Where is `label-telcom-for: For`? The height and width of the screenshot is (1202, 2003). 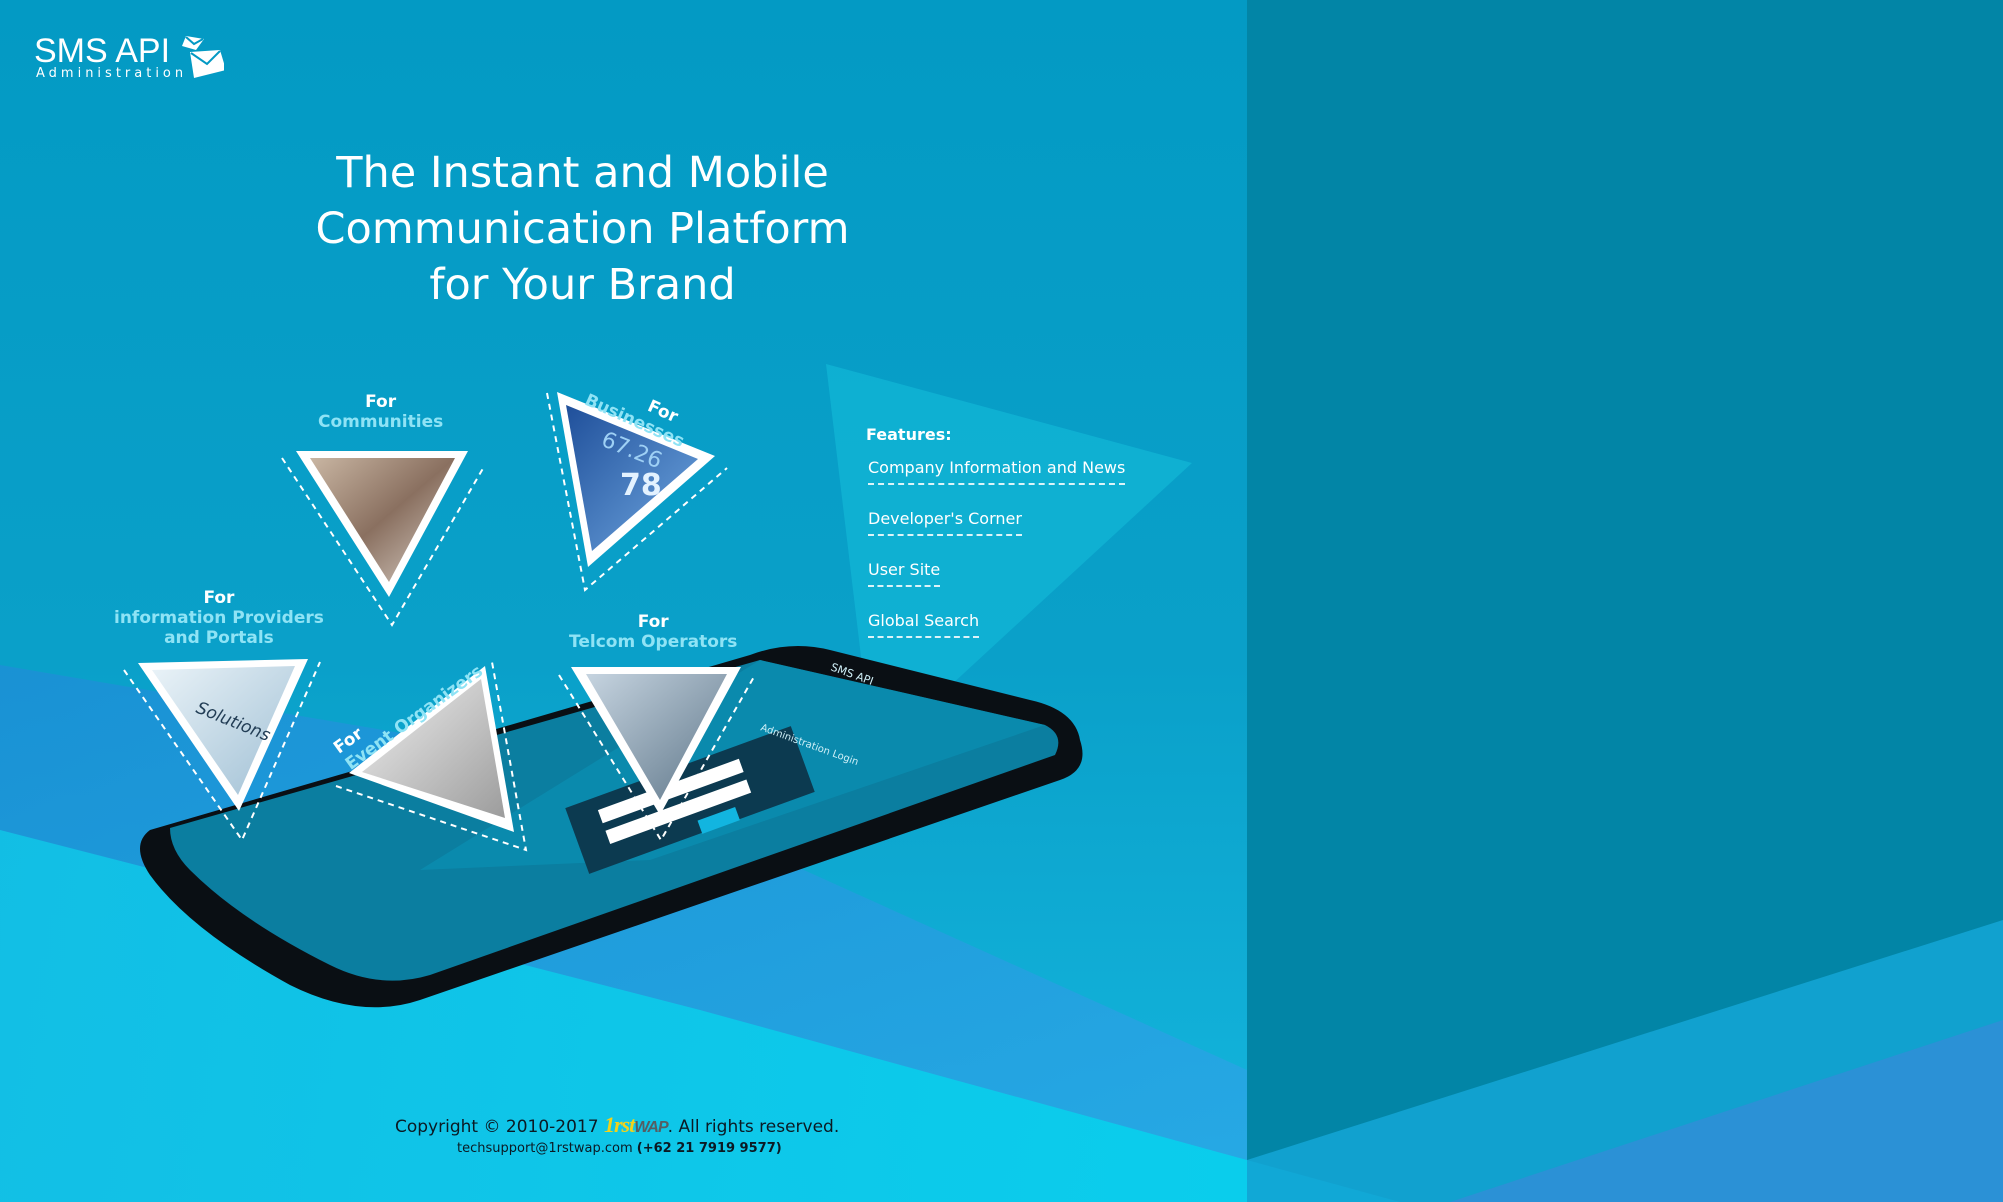
label-telcom-for: For is located at coordinates (653, 622).